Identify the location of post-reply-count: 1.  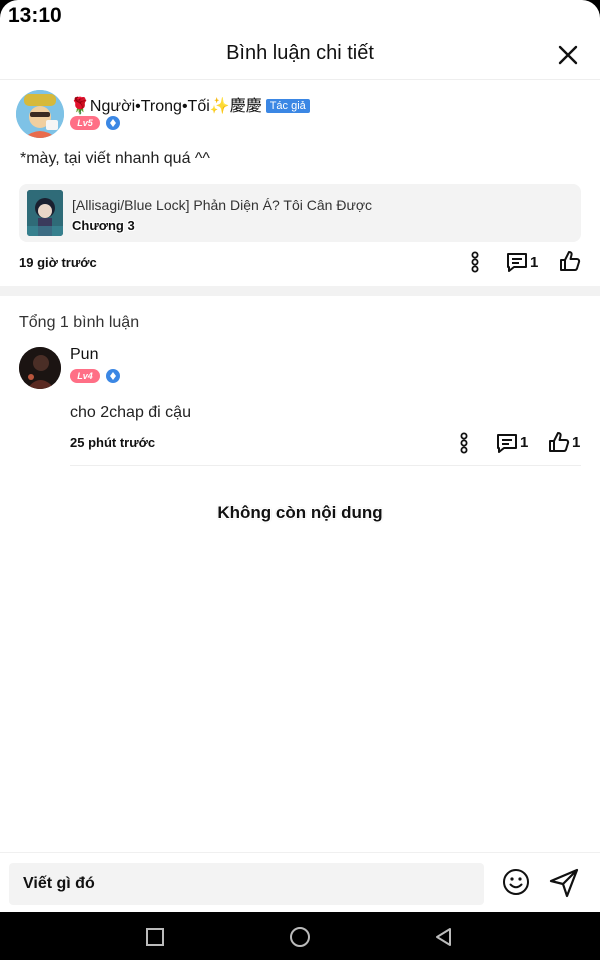
(534, 262).